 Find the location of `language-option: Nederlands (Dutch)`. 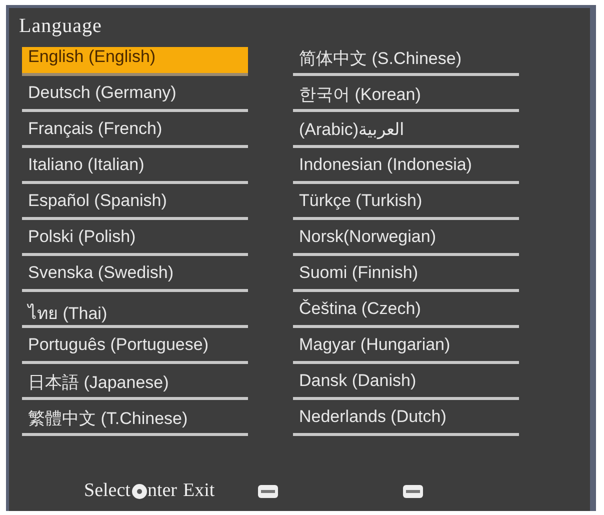

language-option: Nederlands (Dutch) is located at coordinates (406, 421).